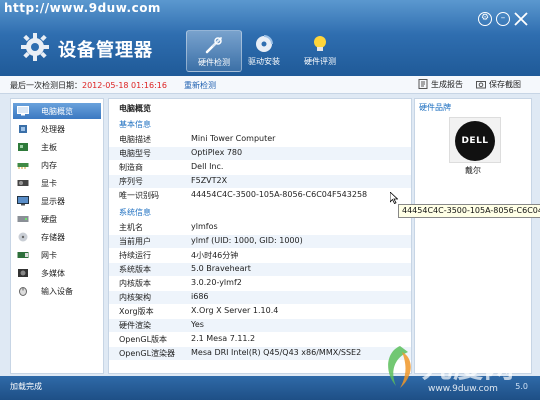  Describe the element at coordinates (135, 255) in the screenshot. I see `info-key: 持续运行` at that location.